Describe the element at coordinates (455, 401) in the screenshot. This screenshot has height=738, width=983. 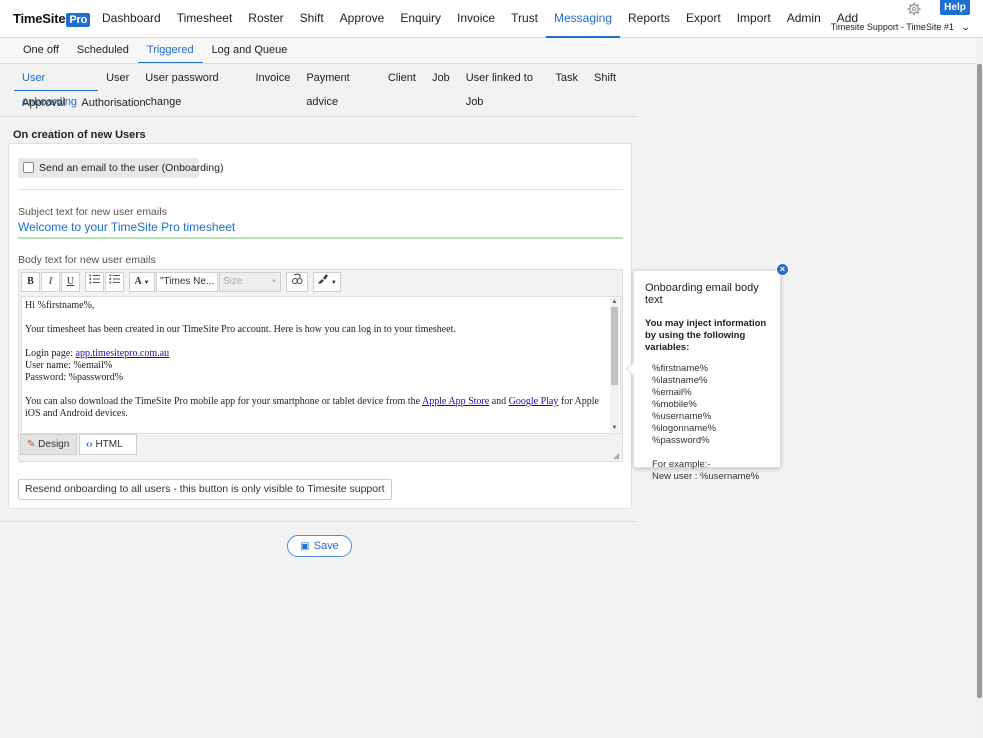
I see `apple-store-link: Apple App Store` at that location.